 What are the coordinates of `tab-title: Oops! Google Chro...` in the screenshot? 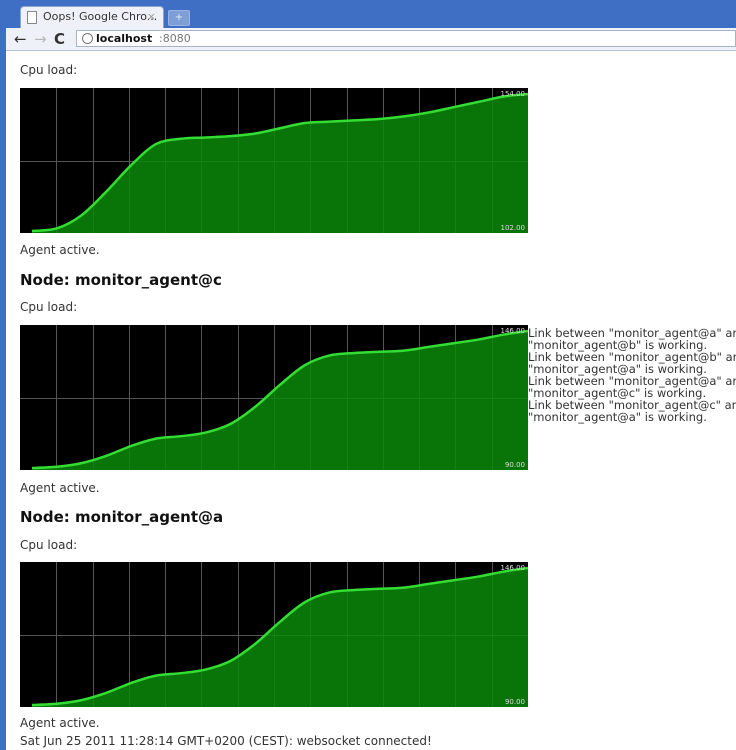 It's located at (100, 16).